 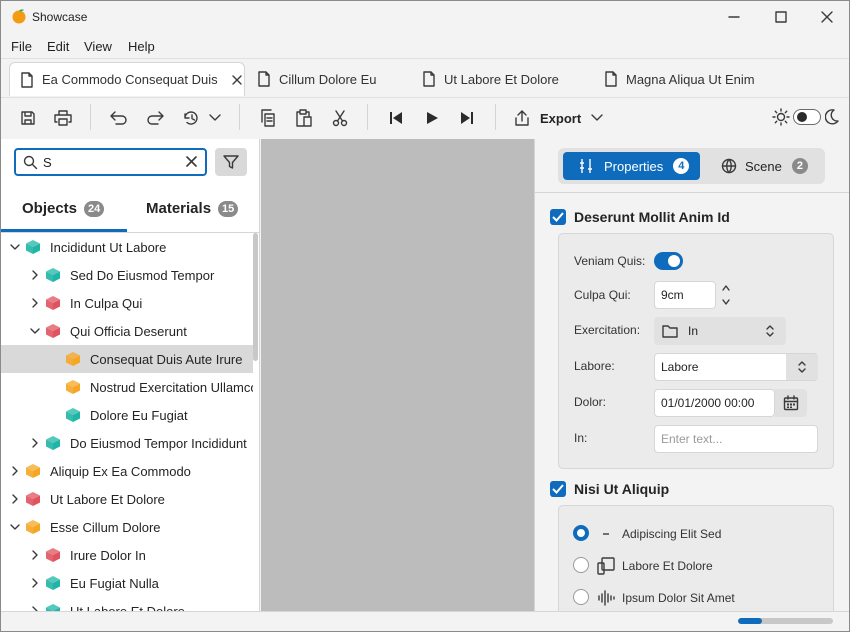 I want to click on segment-properties: Properties 4, so click(x=631, y=166).